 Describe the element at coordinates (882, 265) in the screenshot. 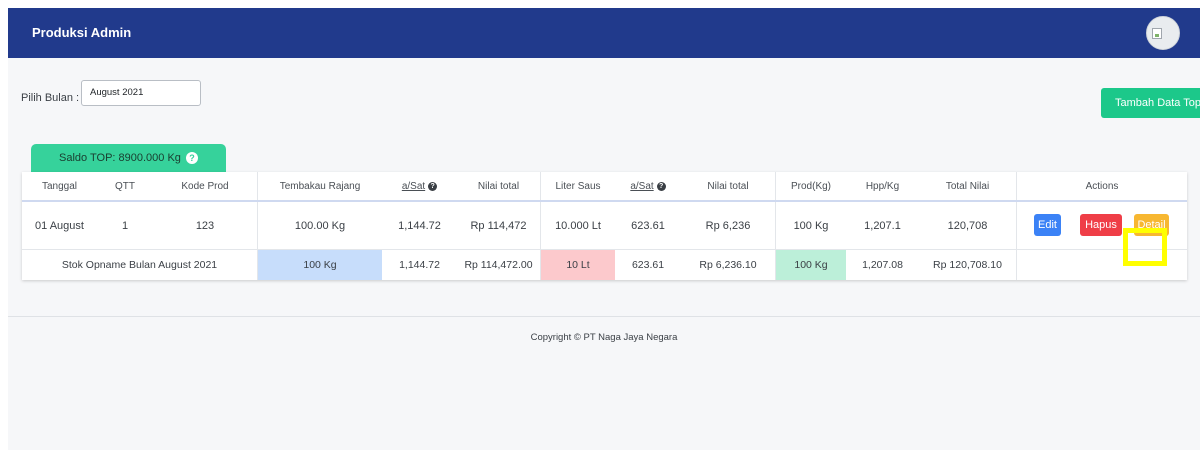

I see `sum-hpp-kg: 1,207.08` at that location.